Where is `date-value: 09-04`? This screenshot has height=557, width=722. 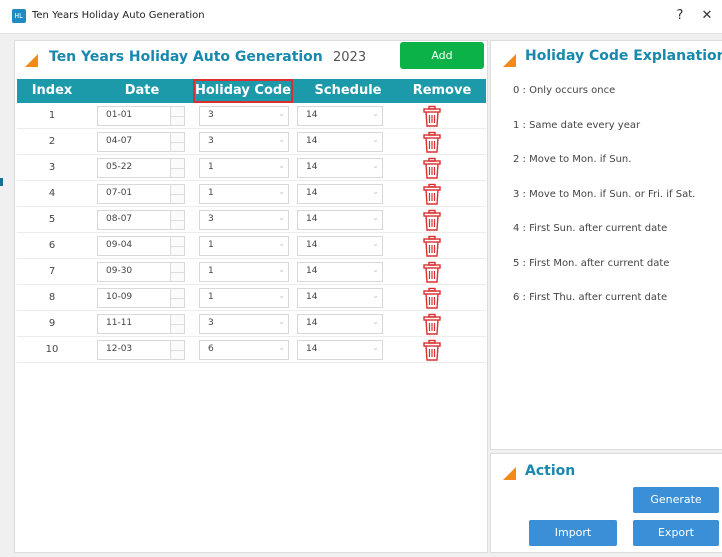 date-value: 09-04 is located at coordinates (119, 245).